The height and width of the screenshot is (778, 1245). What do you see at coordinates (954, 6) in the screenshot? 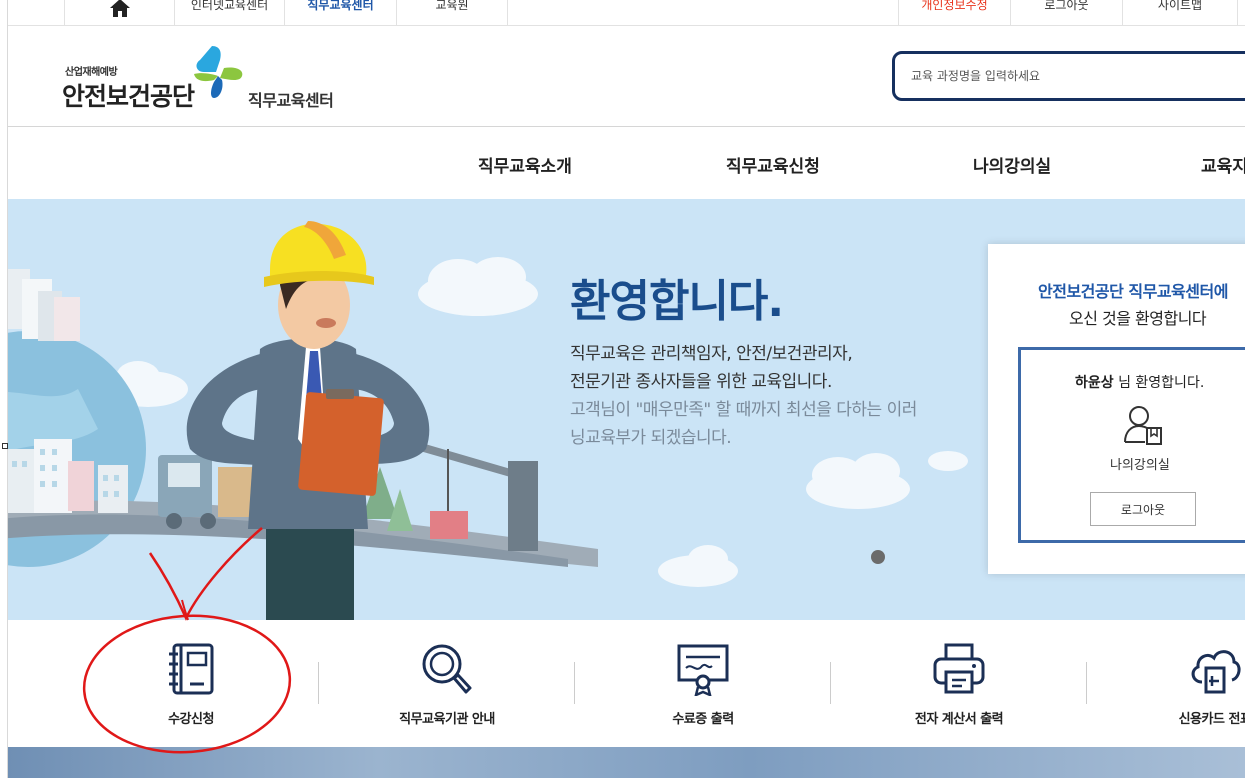
I see `topbar-link-label: 개인정보수정` at bounding box center [954, 6].